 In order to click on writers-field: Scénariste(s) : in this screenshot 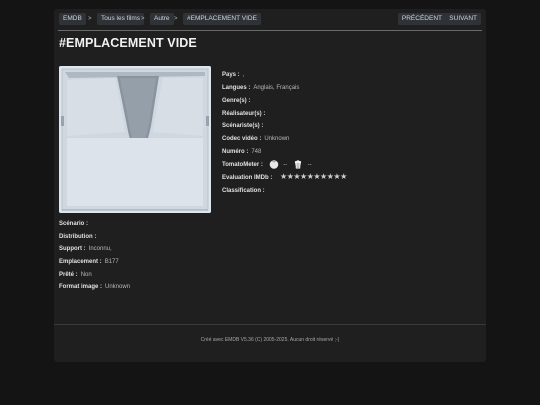, I will do `click(243, 126)`.